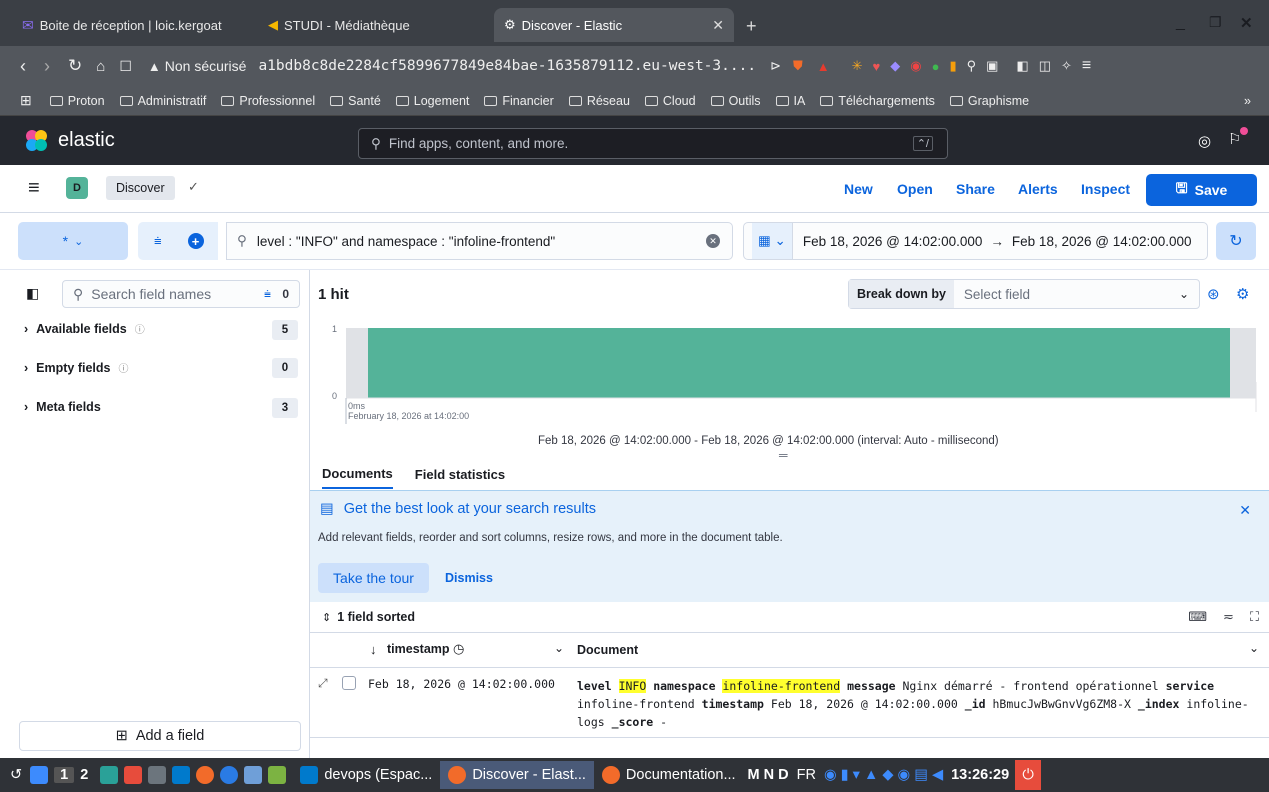 Image resolution: width=1269 pixels, height=792 pixels. I want to click on close-callout-icon: ✕, so click(1245, 510).